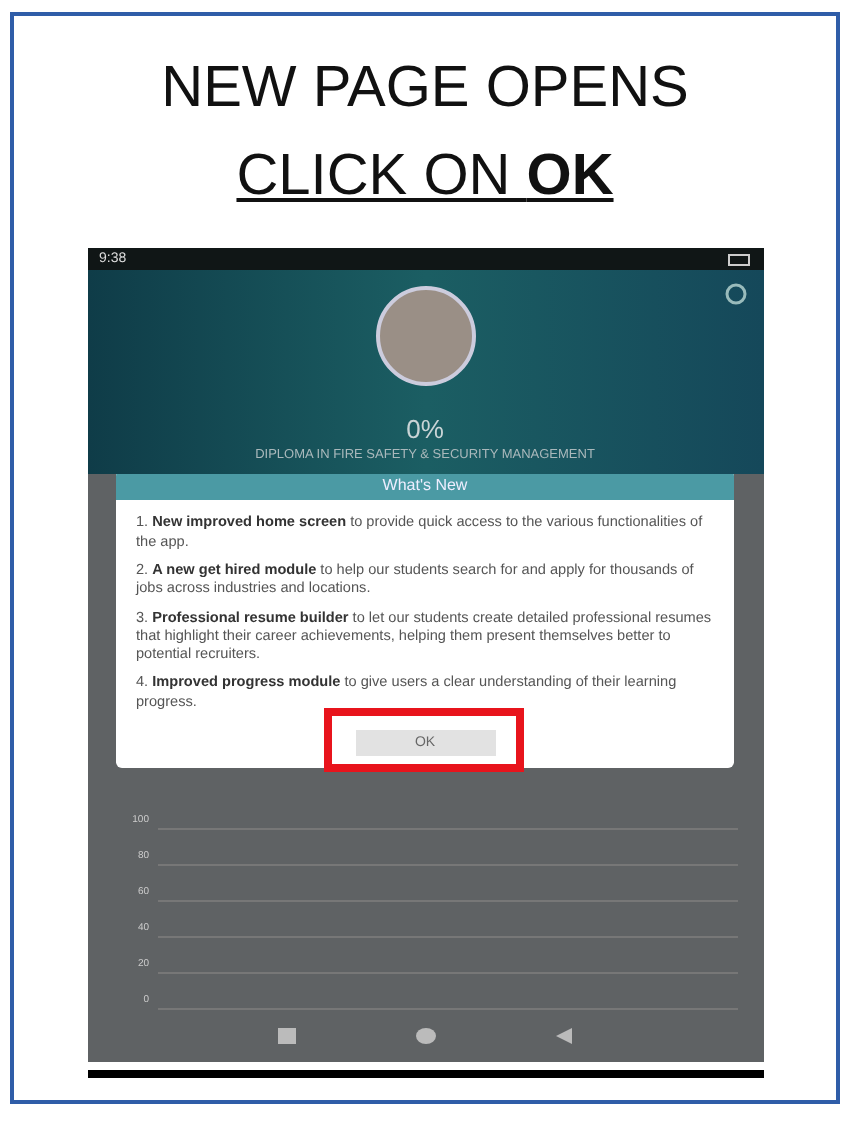  What do you see at coordinates (739, 259) in the screenshot?
I see `battery-icon` at bounding box center [739, 259].